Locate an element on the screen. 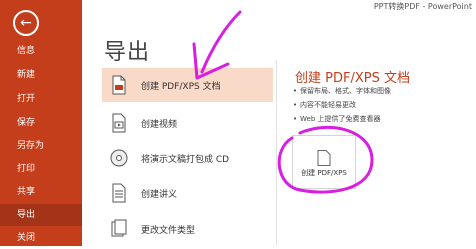 The height and width of the screenshot is (249, 476). detail-bullet: 保留布局、格式、字体和图像 is located at coordinates (342, 91).